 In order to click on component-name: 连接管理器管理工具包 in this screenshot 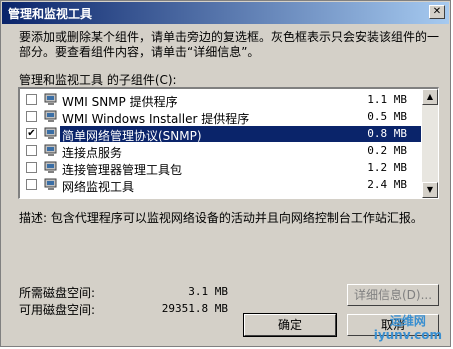, I will do `click(122, 170)`.